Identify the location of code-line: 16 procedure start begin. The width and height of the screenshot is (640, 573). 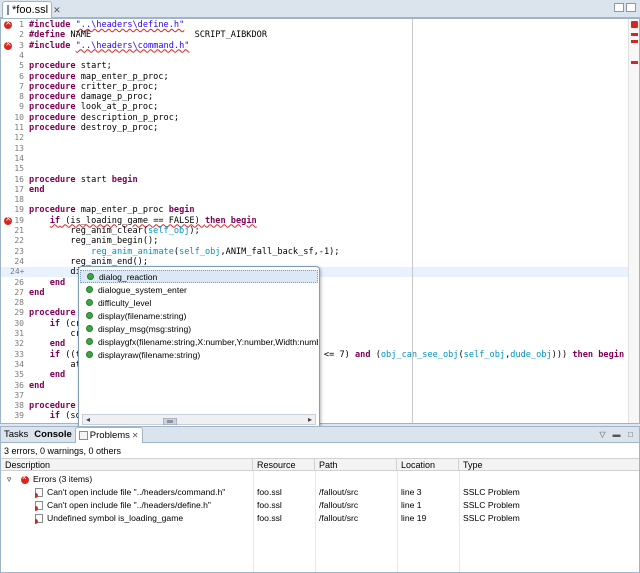
(315, 180).